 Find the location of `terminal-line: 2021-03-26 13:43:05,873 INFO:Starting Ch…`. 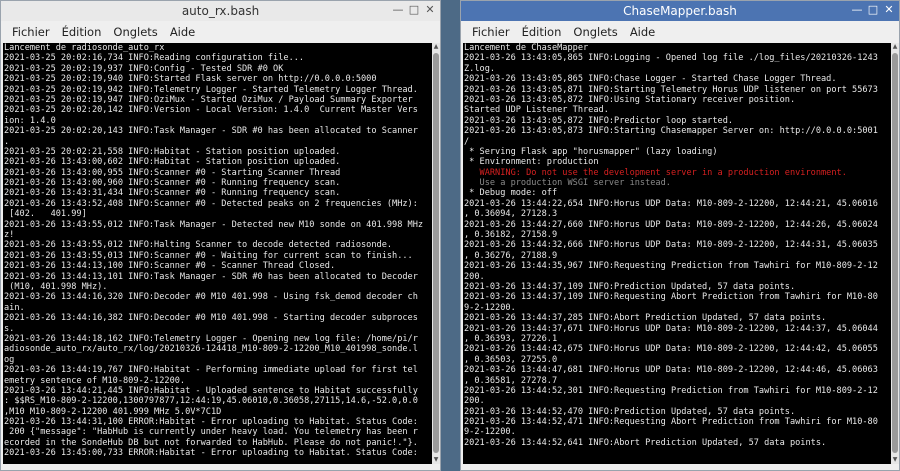

terminal-line: 2021-03-26 13:43:05,873 INFO:Starting Ch… is located at coordinates (671, 131).